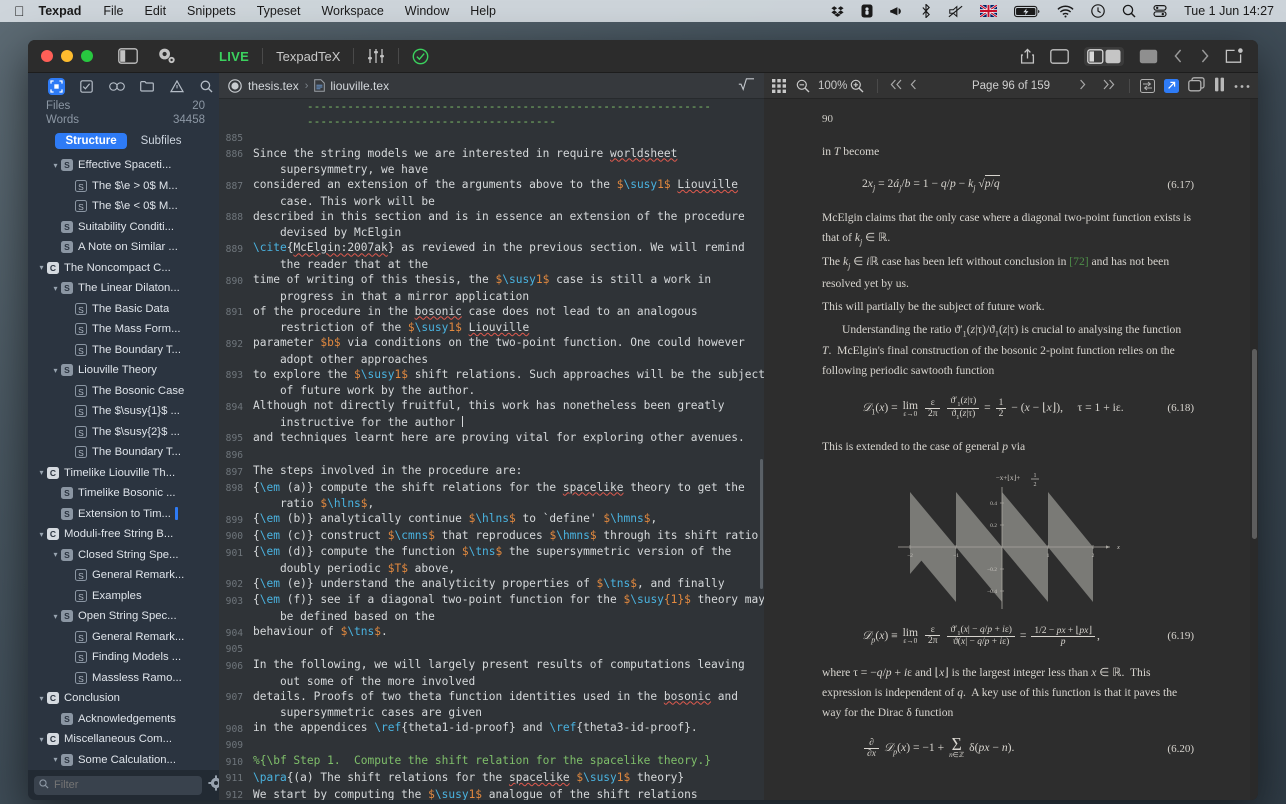 The image size is (1286, 804). What do you see at coordinates (389, 327) in the screenshot?
I see `line-text: restriction of the $\susy1$ Liouville` at bounding box center [389, 327].